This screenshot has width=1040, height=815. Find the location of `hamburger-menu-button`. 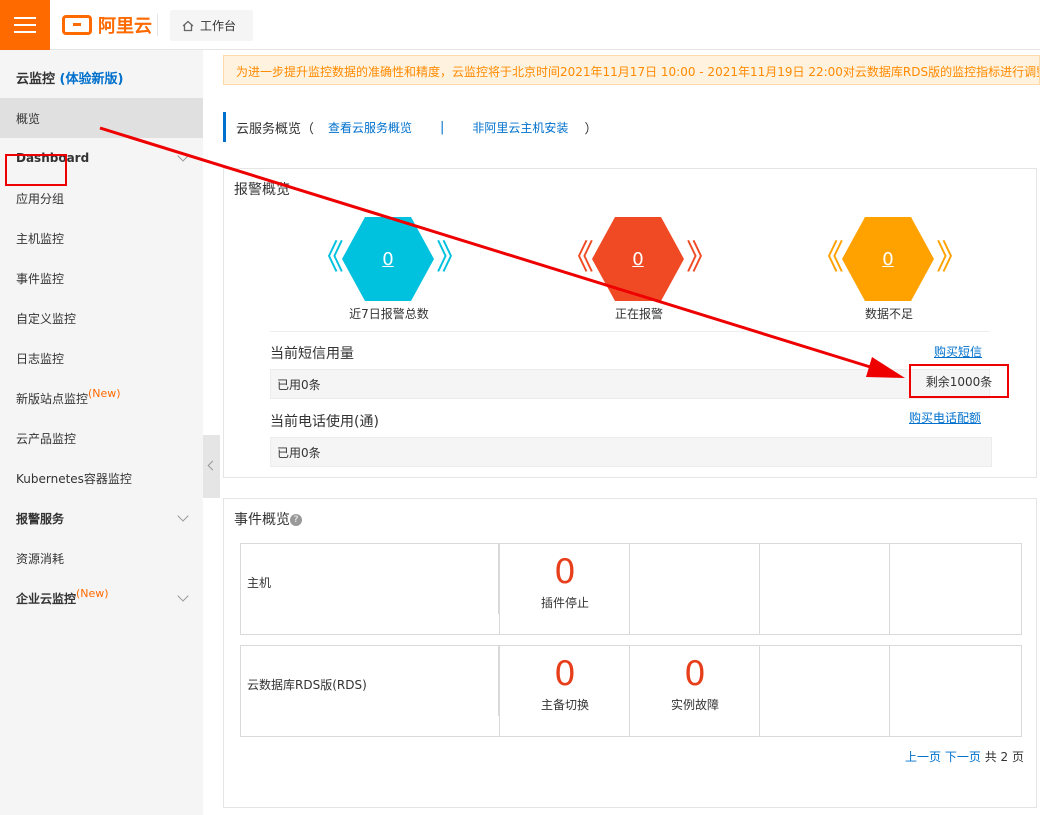

hamburger-menu-button is located at coordinates (25, 25).